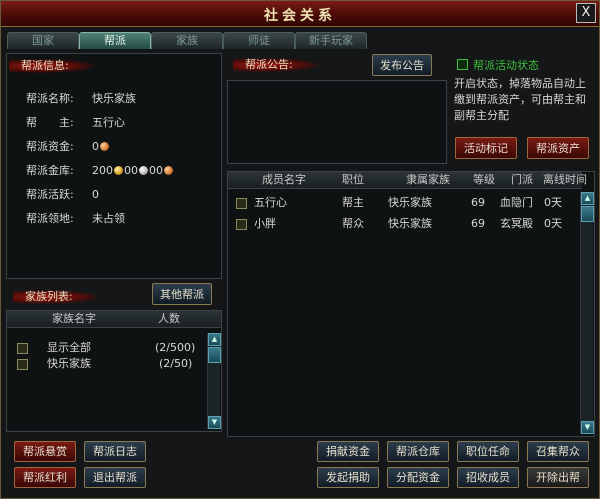  What do you see at coordinates (81, 99) in the screenshot?
I see `guild-name-row: 帮派名称: 快乐家族` at bounding box center [81, 99].